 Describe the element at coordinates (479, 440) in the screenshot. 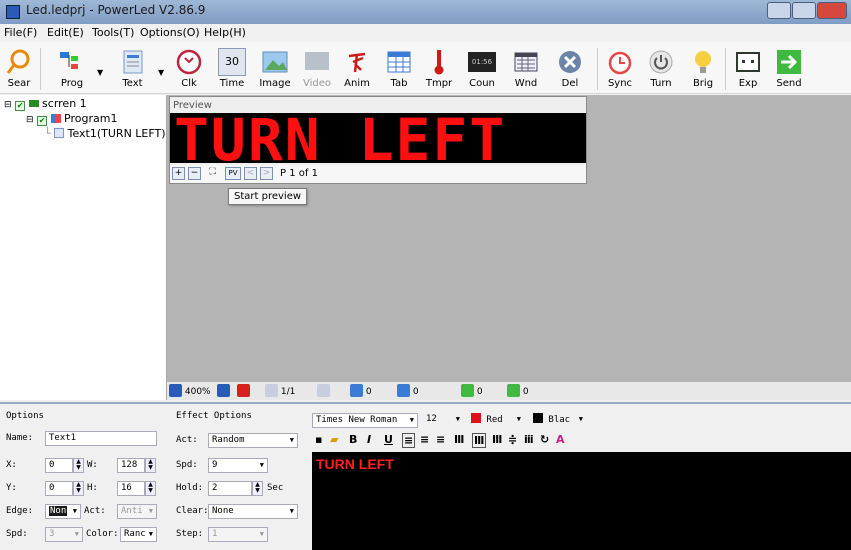

I see `valign-middle-icon: Ⅲ` at that location.